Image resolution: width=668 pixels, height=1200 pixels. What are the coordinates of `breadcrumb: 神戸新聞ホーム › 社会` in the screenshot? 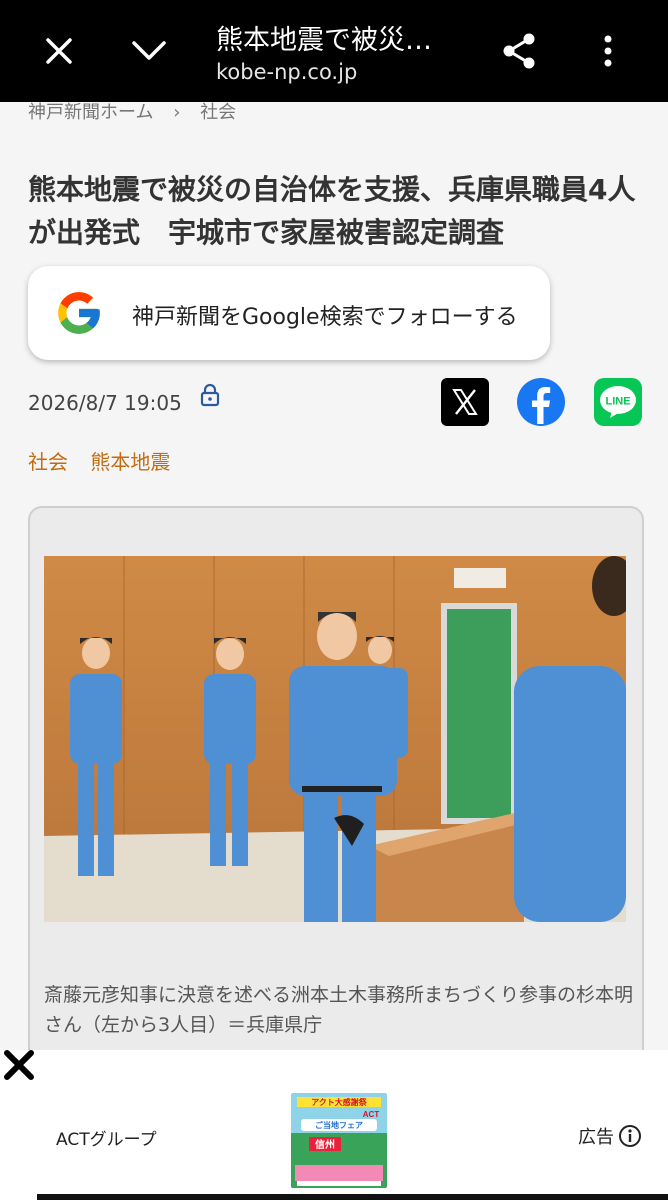 It's located at (139, 111).